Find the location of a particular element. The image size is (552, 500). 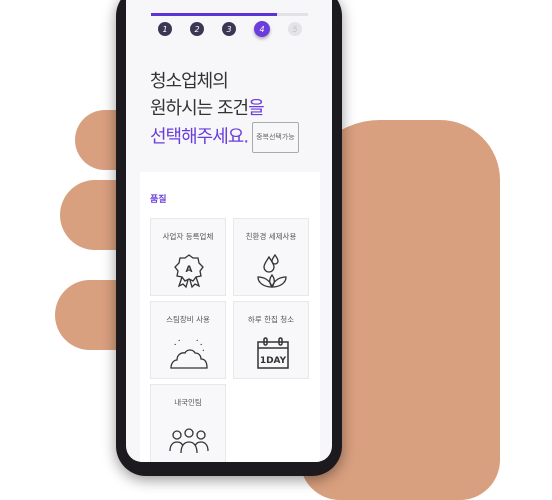

option-domestic-team: 내국인팀 is located at coordinates (188, 423).